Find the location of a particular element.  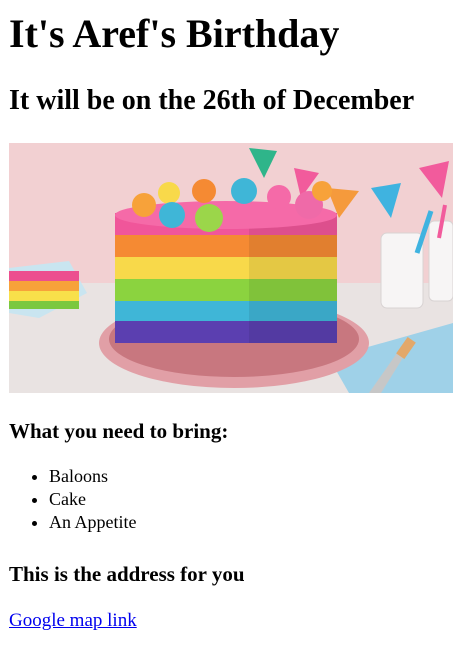

bring-heading: What you need to bring: is located at coordinates (119, 431).